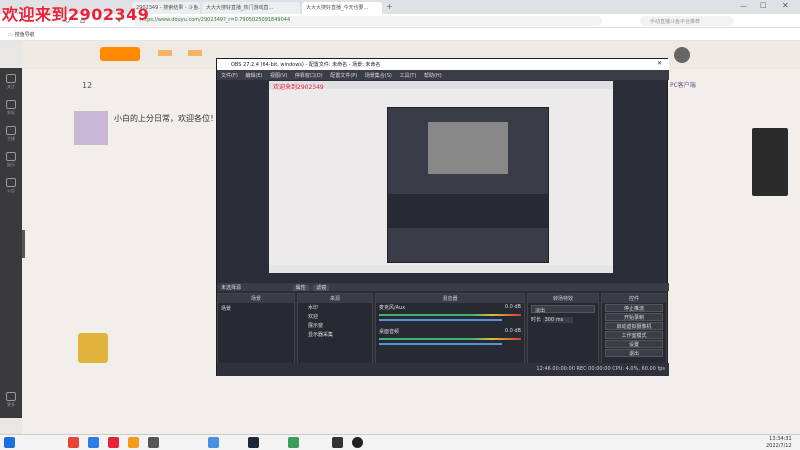 The image size is (800, 450). I want to click on sidebar-item-ent: 娱乐, so click(11, 161).